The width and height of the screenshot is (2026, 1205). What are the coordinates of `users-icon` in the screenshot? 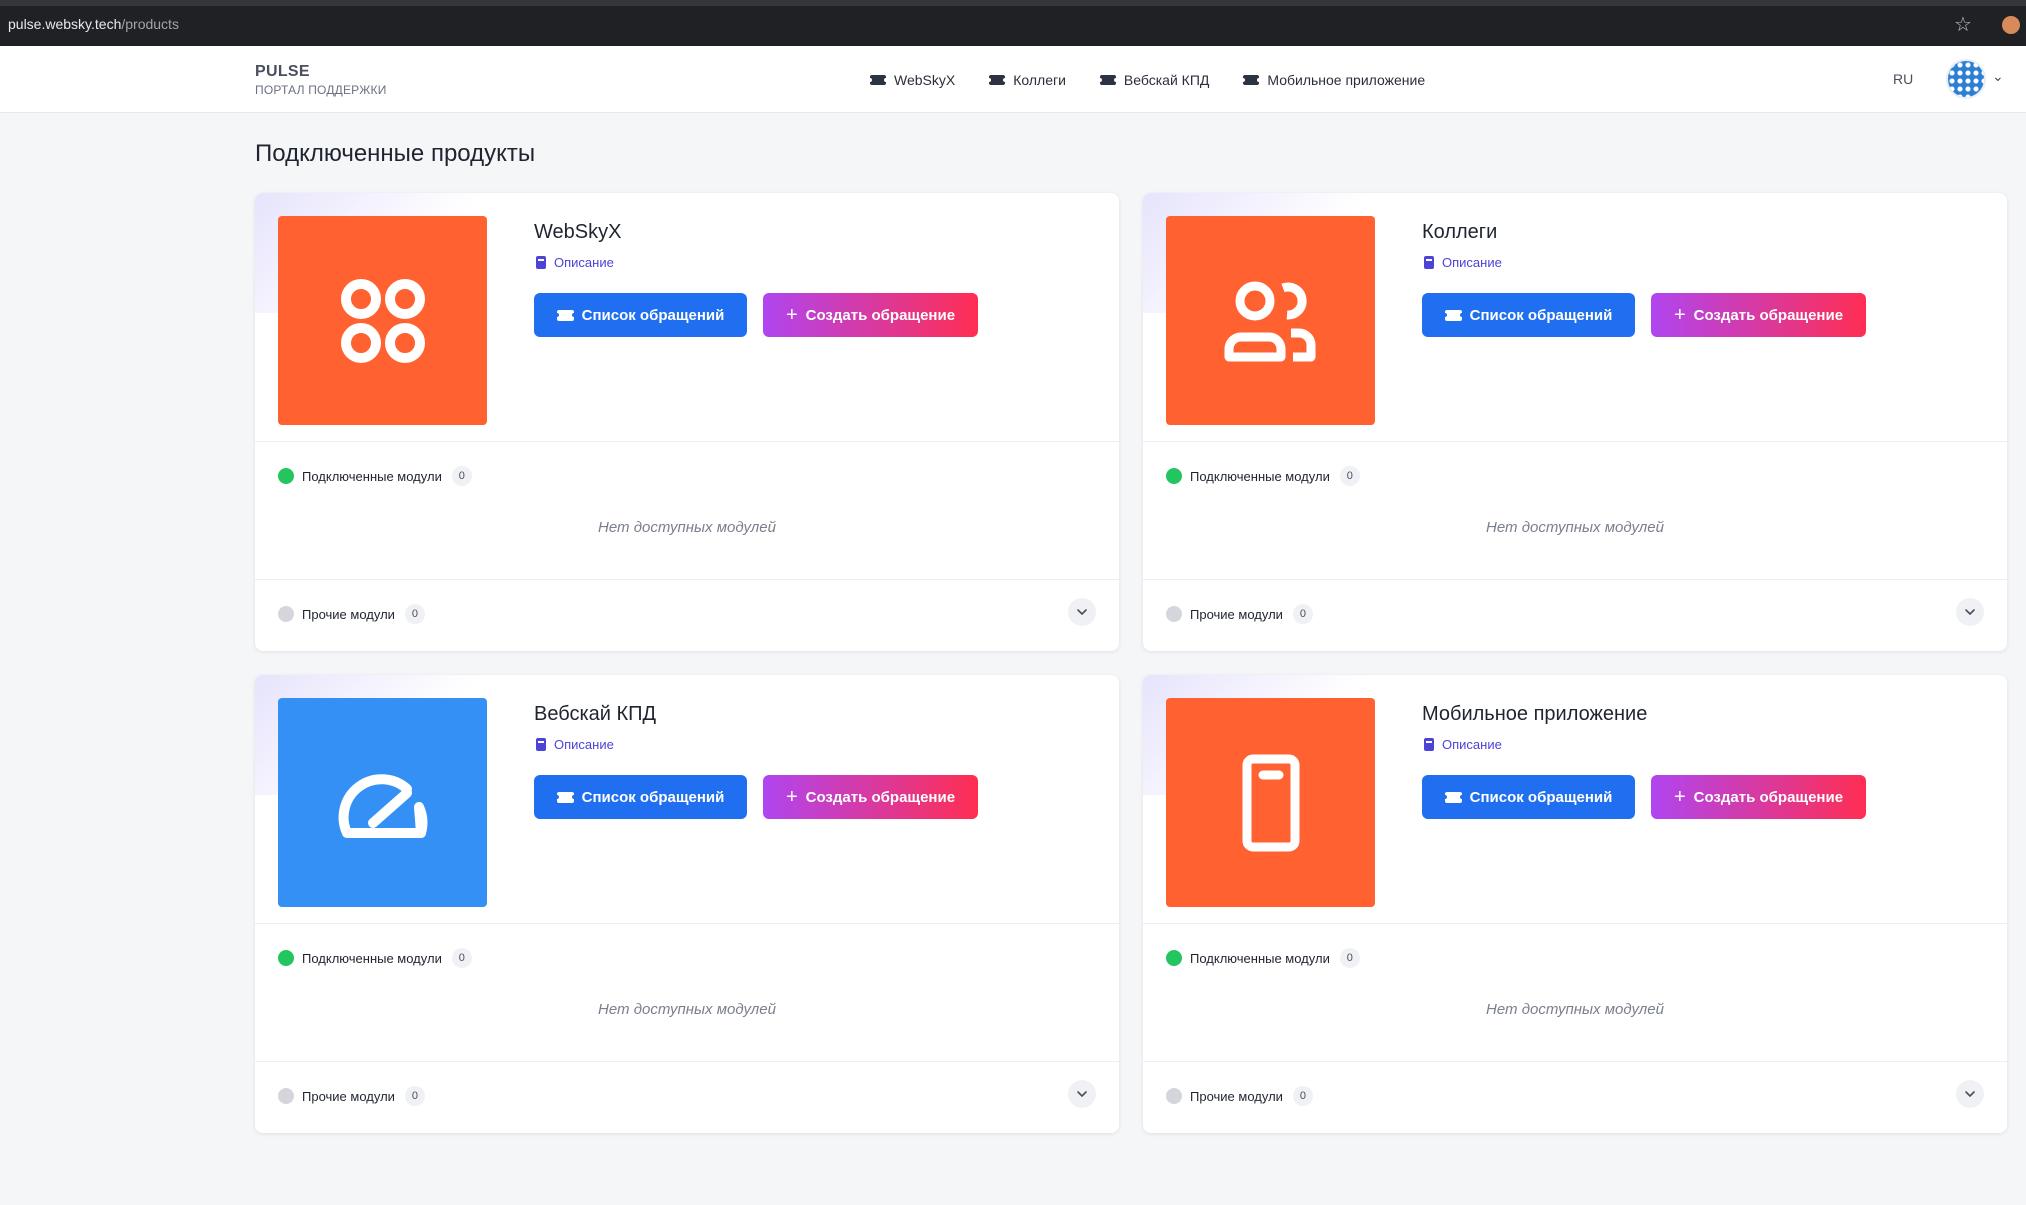 It's located at (1271, 321).